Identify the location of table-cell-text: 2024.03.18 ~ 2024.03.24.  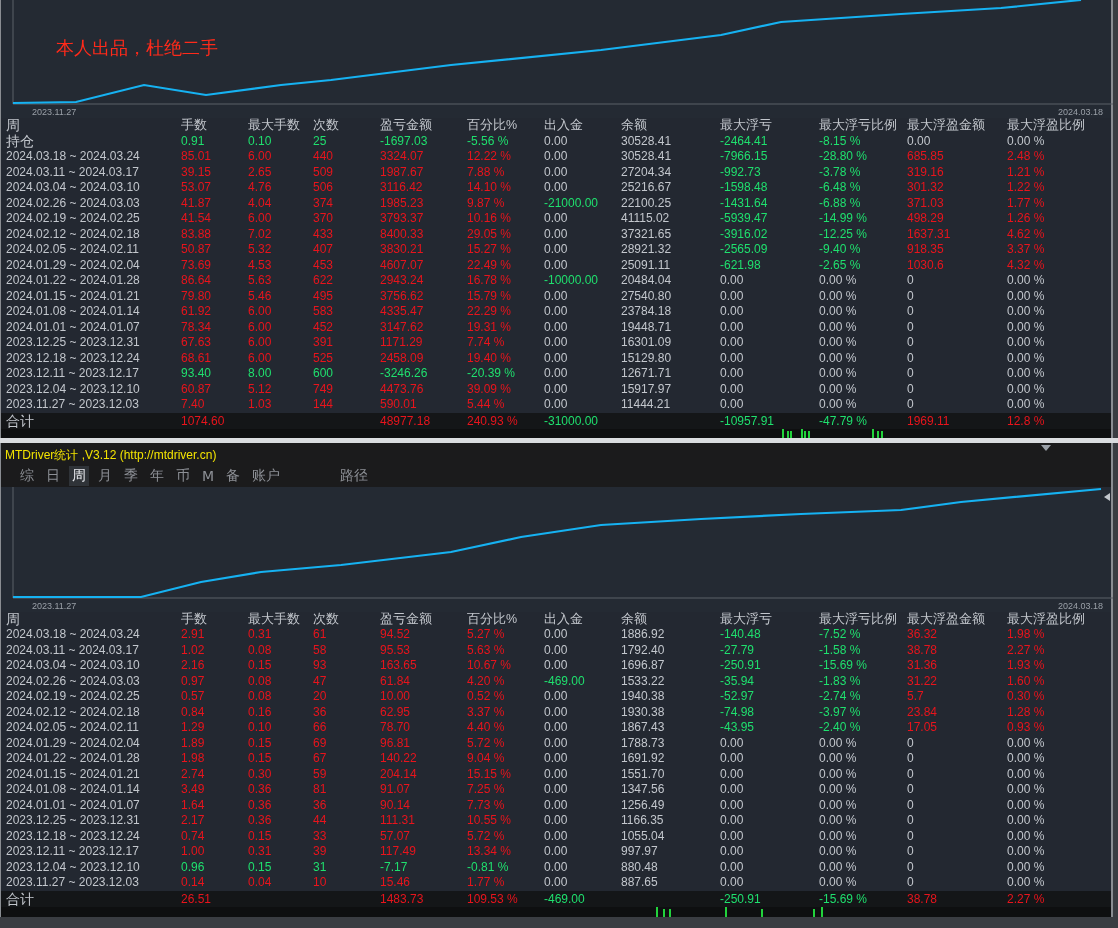
(73, 635).